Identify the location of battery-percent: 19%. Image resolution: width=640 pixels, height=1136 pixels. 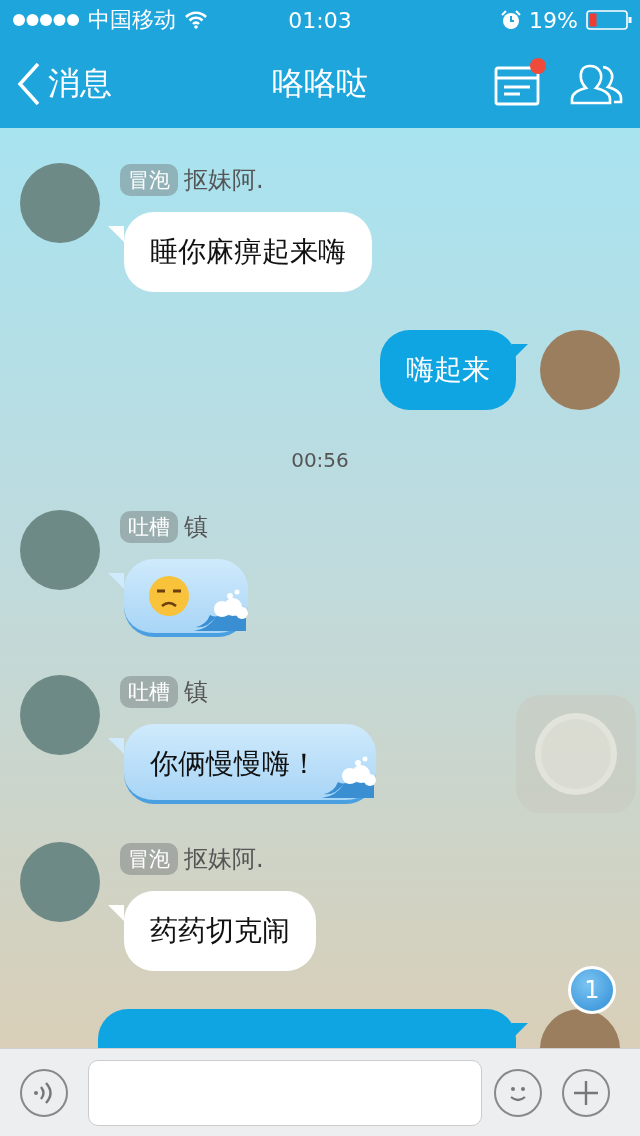
(553, 20).